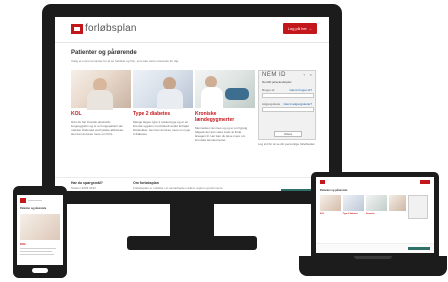  What do you see at coordinates (225, 117) in the screenshot?
I see `card-title-back-pain: Kroniske lændegygmerter` at bounding box center [225, 117].